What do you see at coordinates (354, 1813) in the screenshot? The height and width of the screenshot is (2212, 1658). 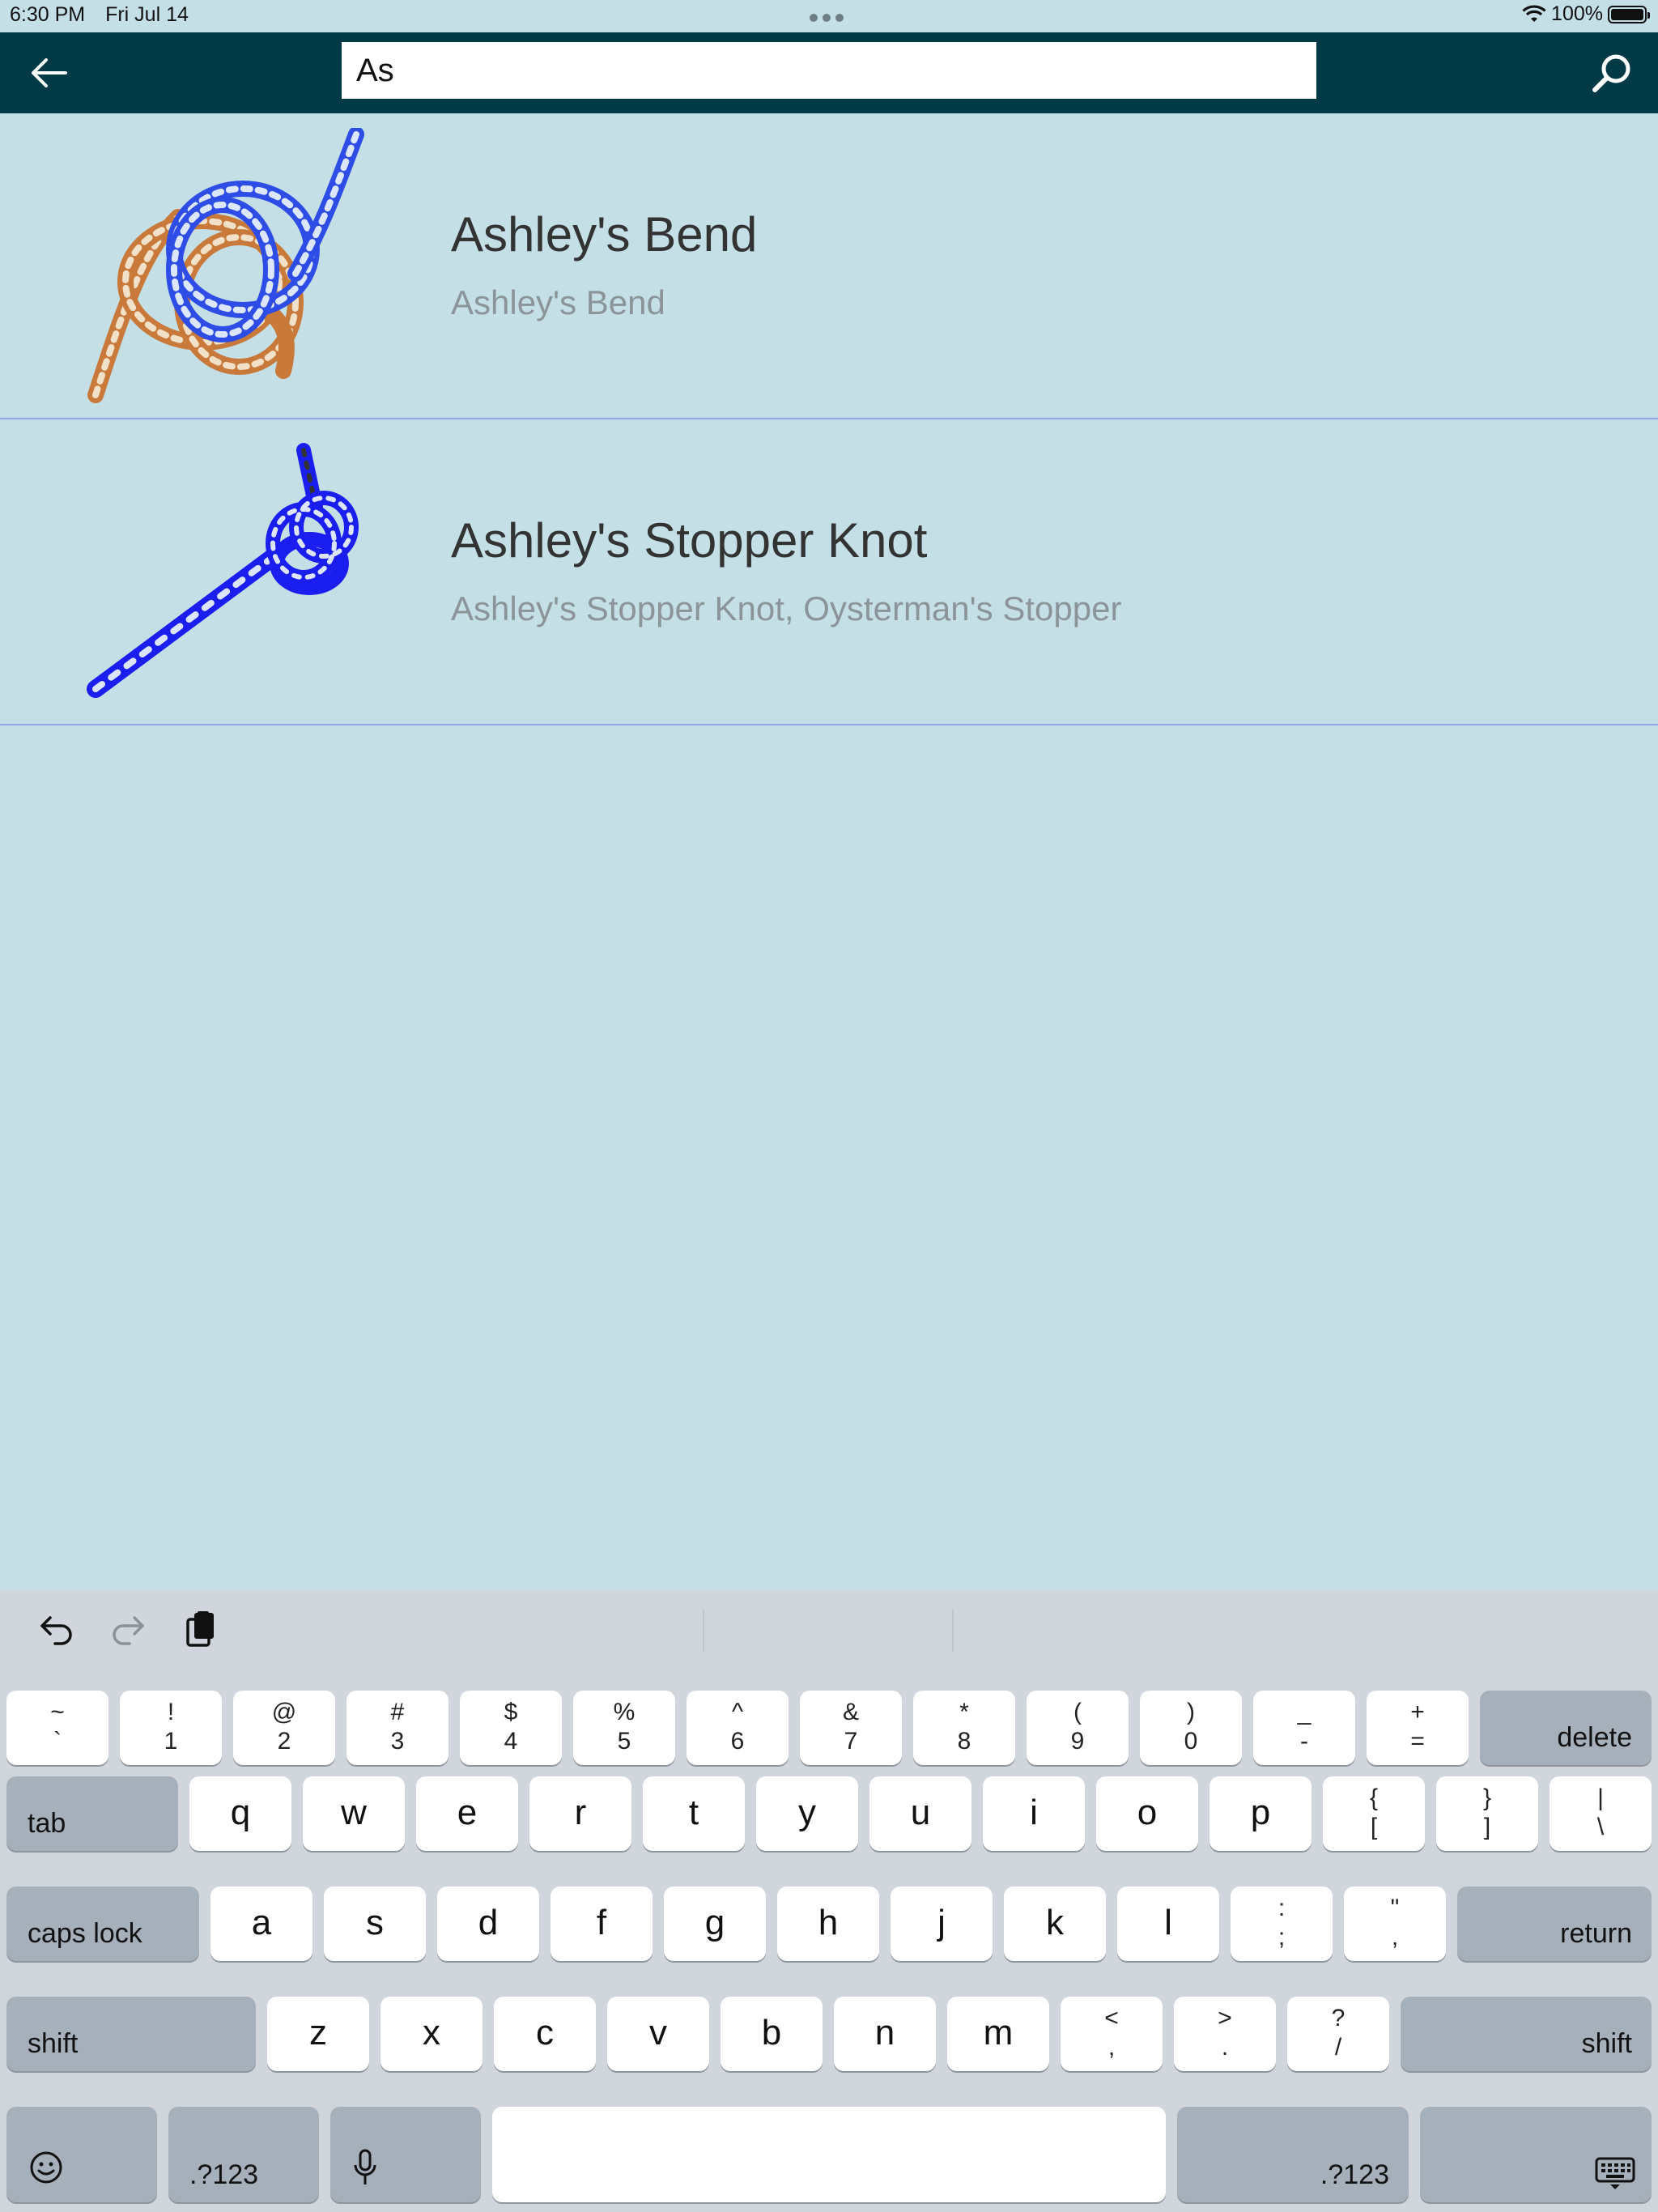 I see `key-w: w` at bounding box center [354, 1813].